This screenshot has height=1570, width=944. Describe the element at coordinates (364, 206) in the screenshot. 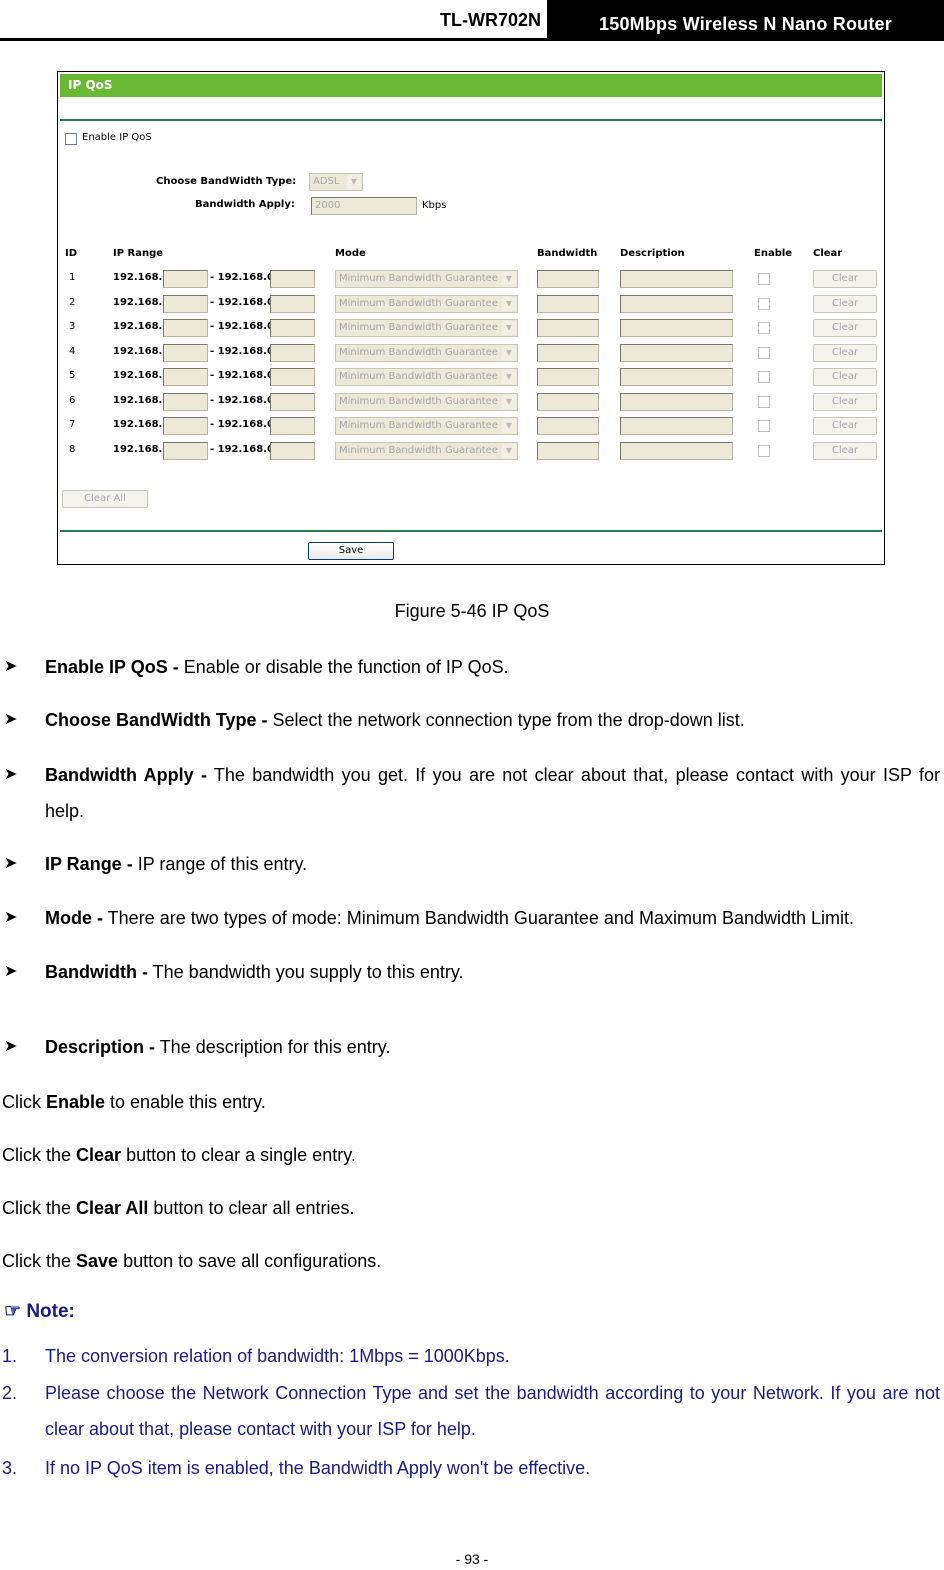

I see `bandwidth-apply-input: 2000` at that location.